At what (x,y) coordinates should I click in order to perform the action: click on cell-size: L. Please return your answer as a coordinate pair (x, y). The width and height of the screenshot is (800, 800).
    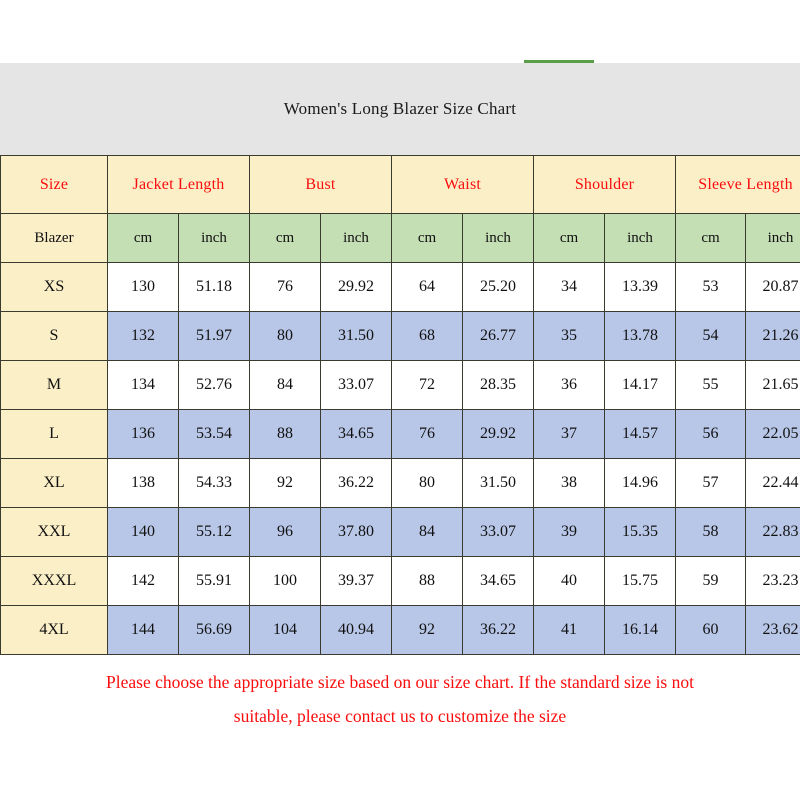
    Looking at the image, I should click on (54, 434).